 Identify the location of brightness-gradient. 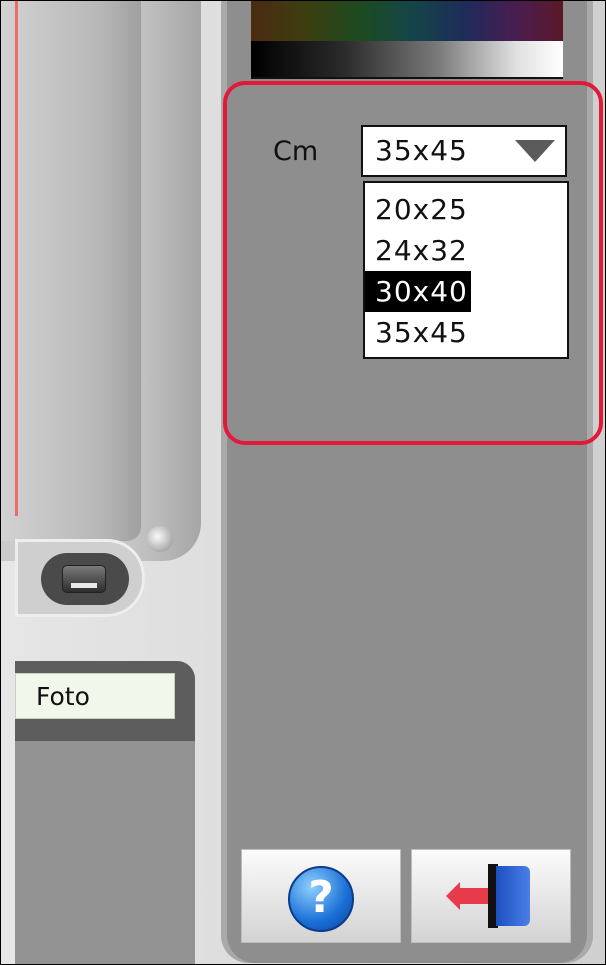
(407, 59).